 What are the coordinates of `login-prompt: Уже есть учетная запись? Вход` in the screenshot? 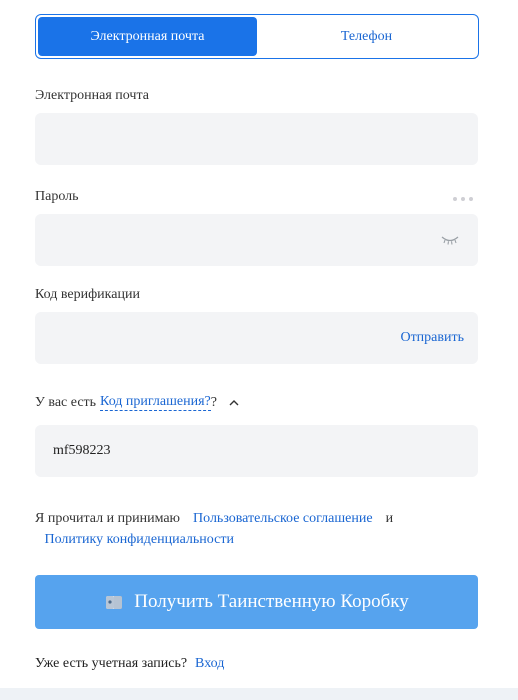 It's located at (129, 664).